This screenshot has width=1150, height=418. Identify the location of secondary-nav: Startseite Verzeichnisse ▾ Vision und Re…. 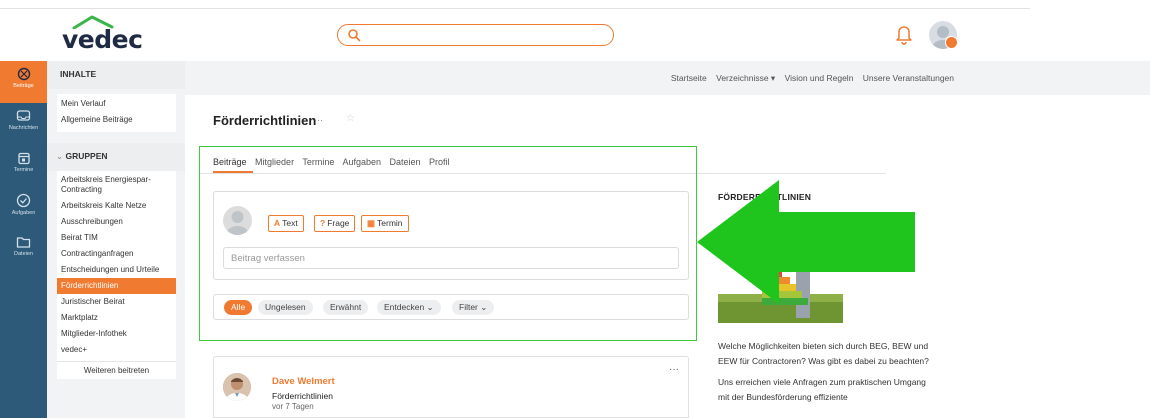
(667, 78).